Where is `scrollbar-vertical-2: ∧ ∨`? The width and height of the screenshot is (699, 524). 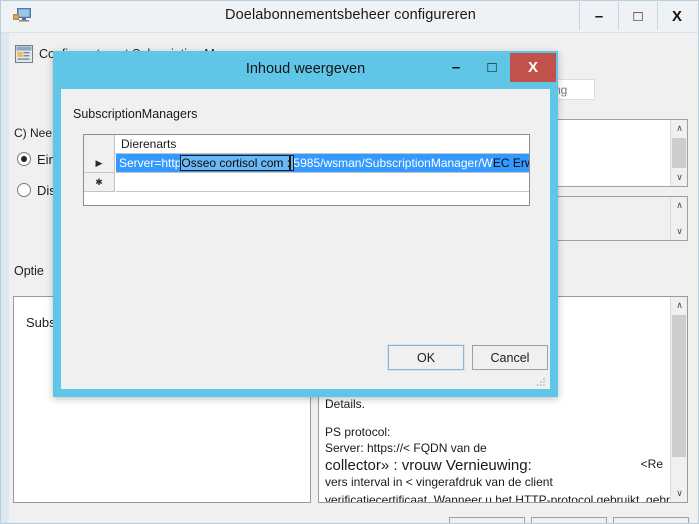 scrollbar-vertical-2: ∧ ∨ is located at coordinates (678, 218).